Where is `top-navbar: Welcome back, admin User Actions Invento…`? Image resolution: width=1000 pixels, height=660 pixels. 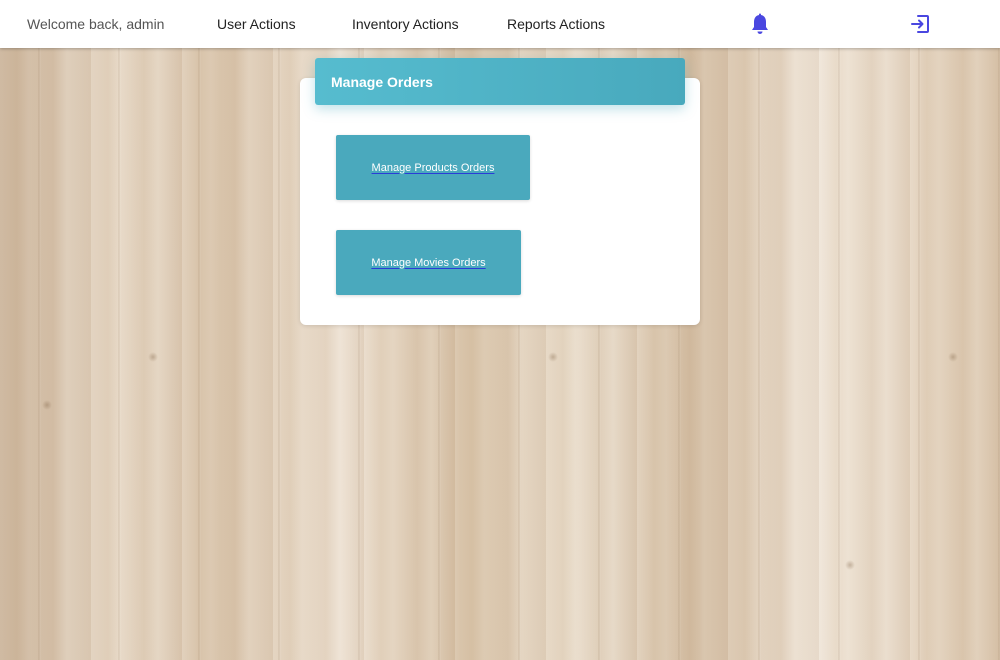 top-navbar: Welcome back, admin User Actions Invento… is located at coordinates (500, 24).